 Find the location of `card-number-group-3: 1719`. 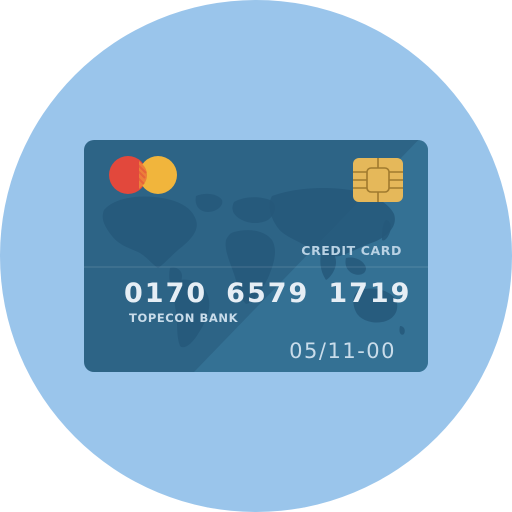

card-number-group-3: 1719 is located at coordinates (370, 293).